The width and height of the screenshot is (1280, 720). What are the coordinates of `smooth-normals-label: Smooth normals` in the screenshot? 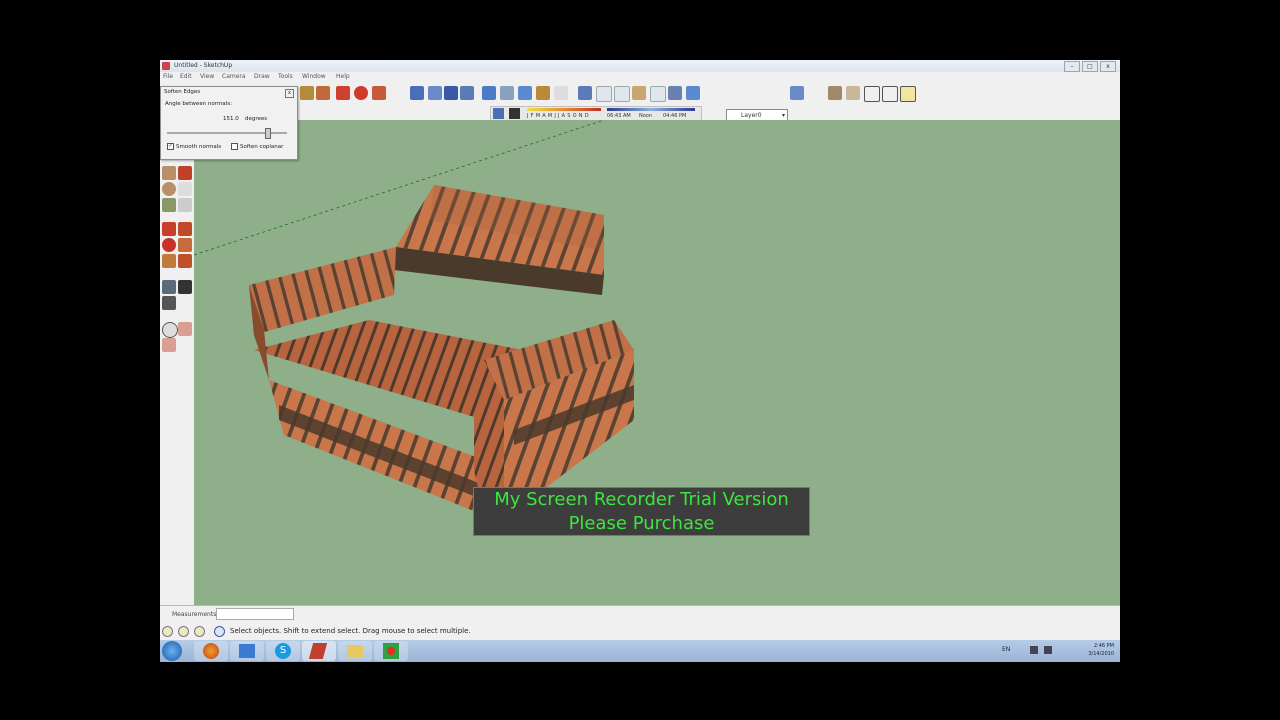 It's located at (199, 146).